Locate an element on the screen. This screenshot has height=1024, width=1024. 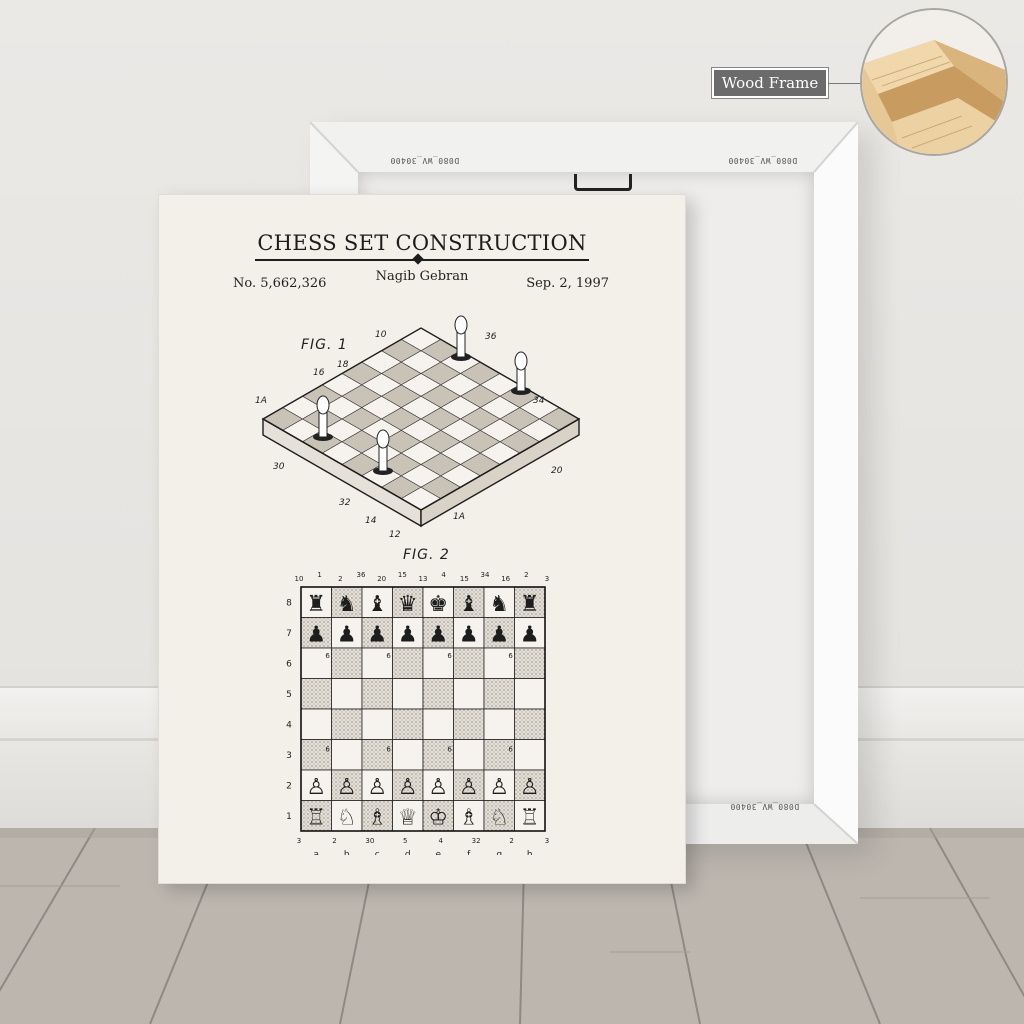
fig2-chess-piece: ♞ is located at coordinates (347, 604).